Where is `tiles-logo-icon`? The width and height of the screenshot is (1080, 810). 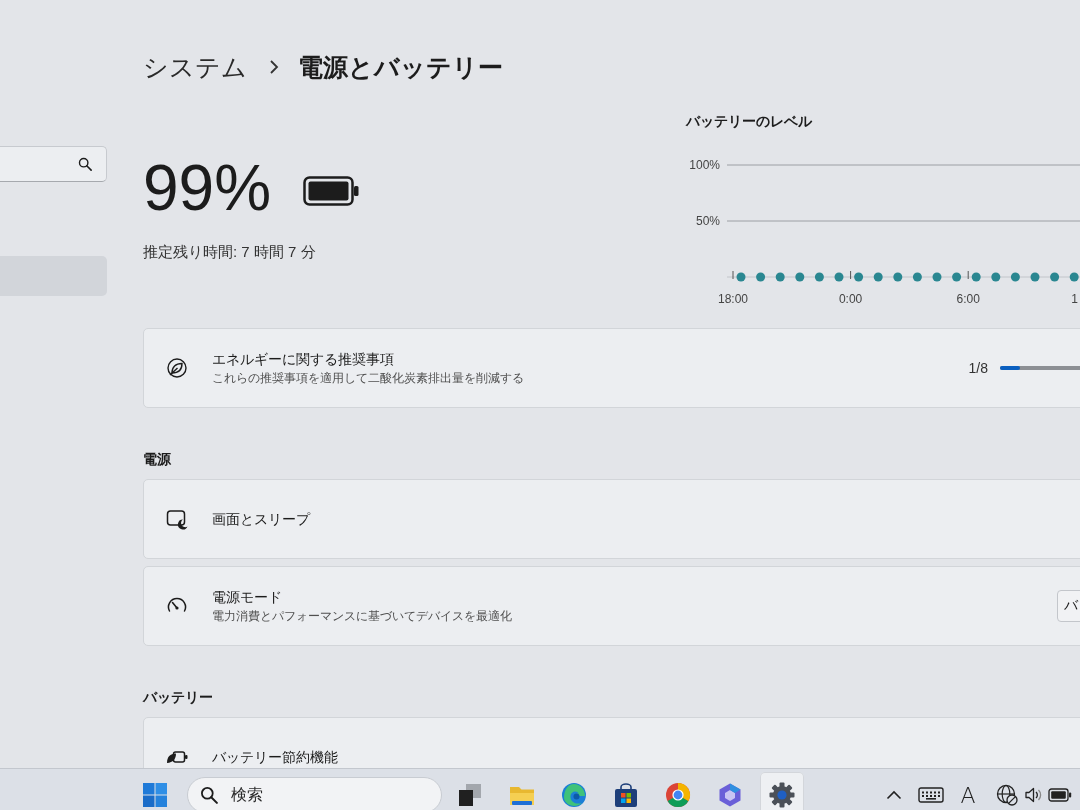
tiles-logo-icon is located at coordinates (155, 795).